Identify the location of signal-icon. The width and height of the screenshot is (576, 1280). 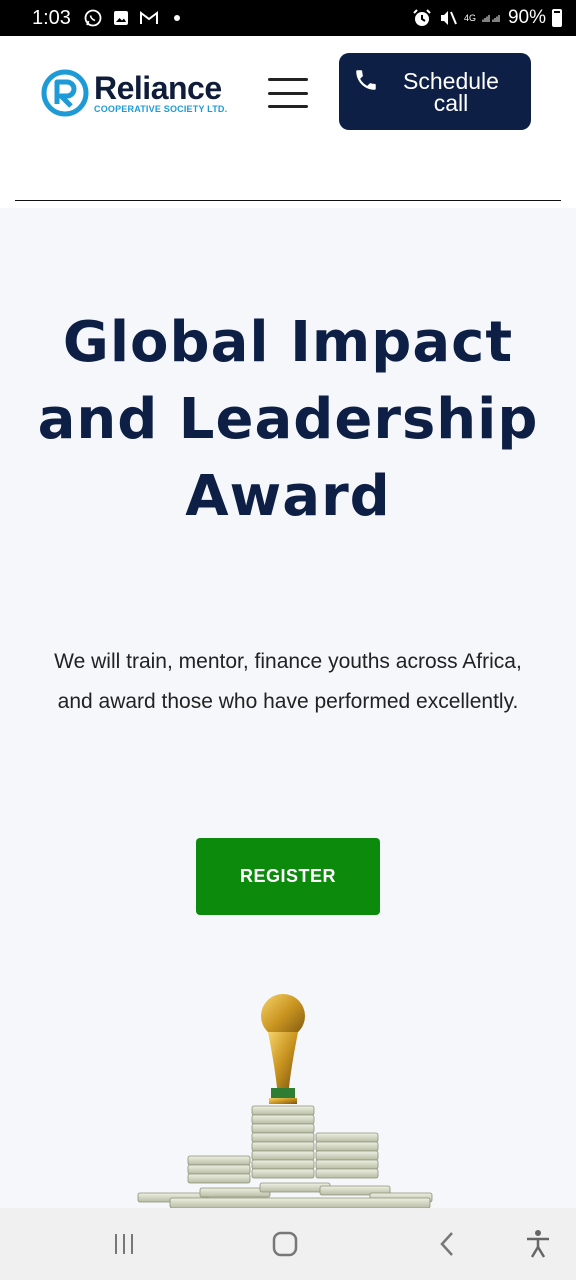
(492, 18).